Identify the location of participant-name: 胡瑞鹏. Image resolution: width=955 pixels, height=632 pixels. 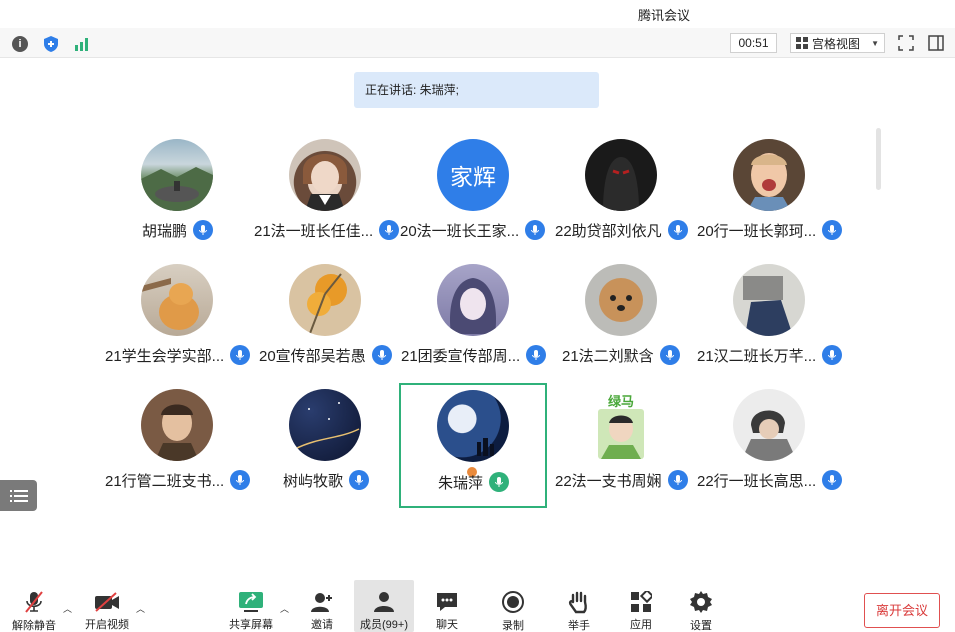
(165, 231).